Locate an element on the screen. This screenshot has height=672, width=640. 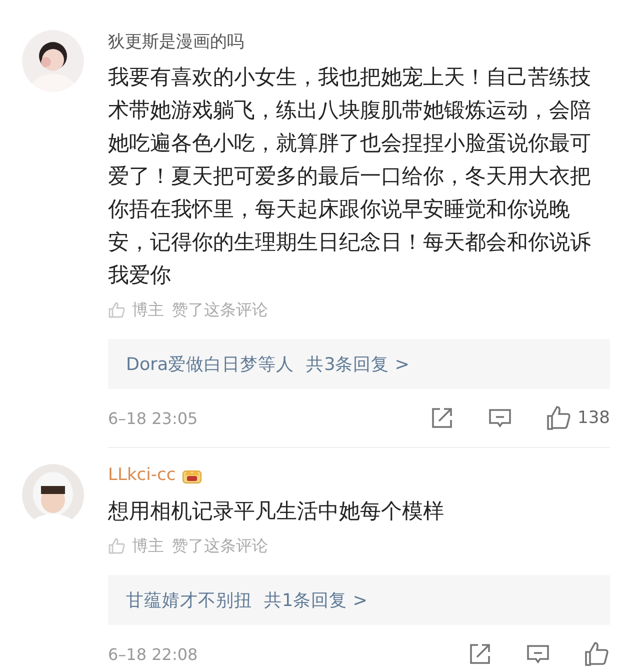
replies-link: Dora爱做白日梦等人 共3条回复 > is located at coordinates (359, 364).